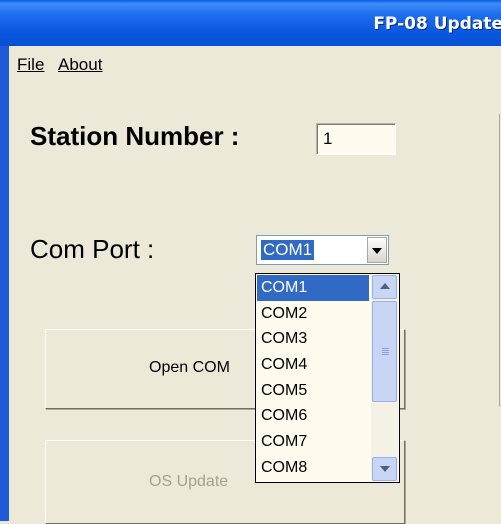  I want to click on window-frame-left, so click(4, 283).